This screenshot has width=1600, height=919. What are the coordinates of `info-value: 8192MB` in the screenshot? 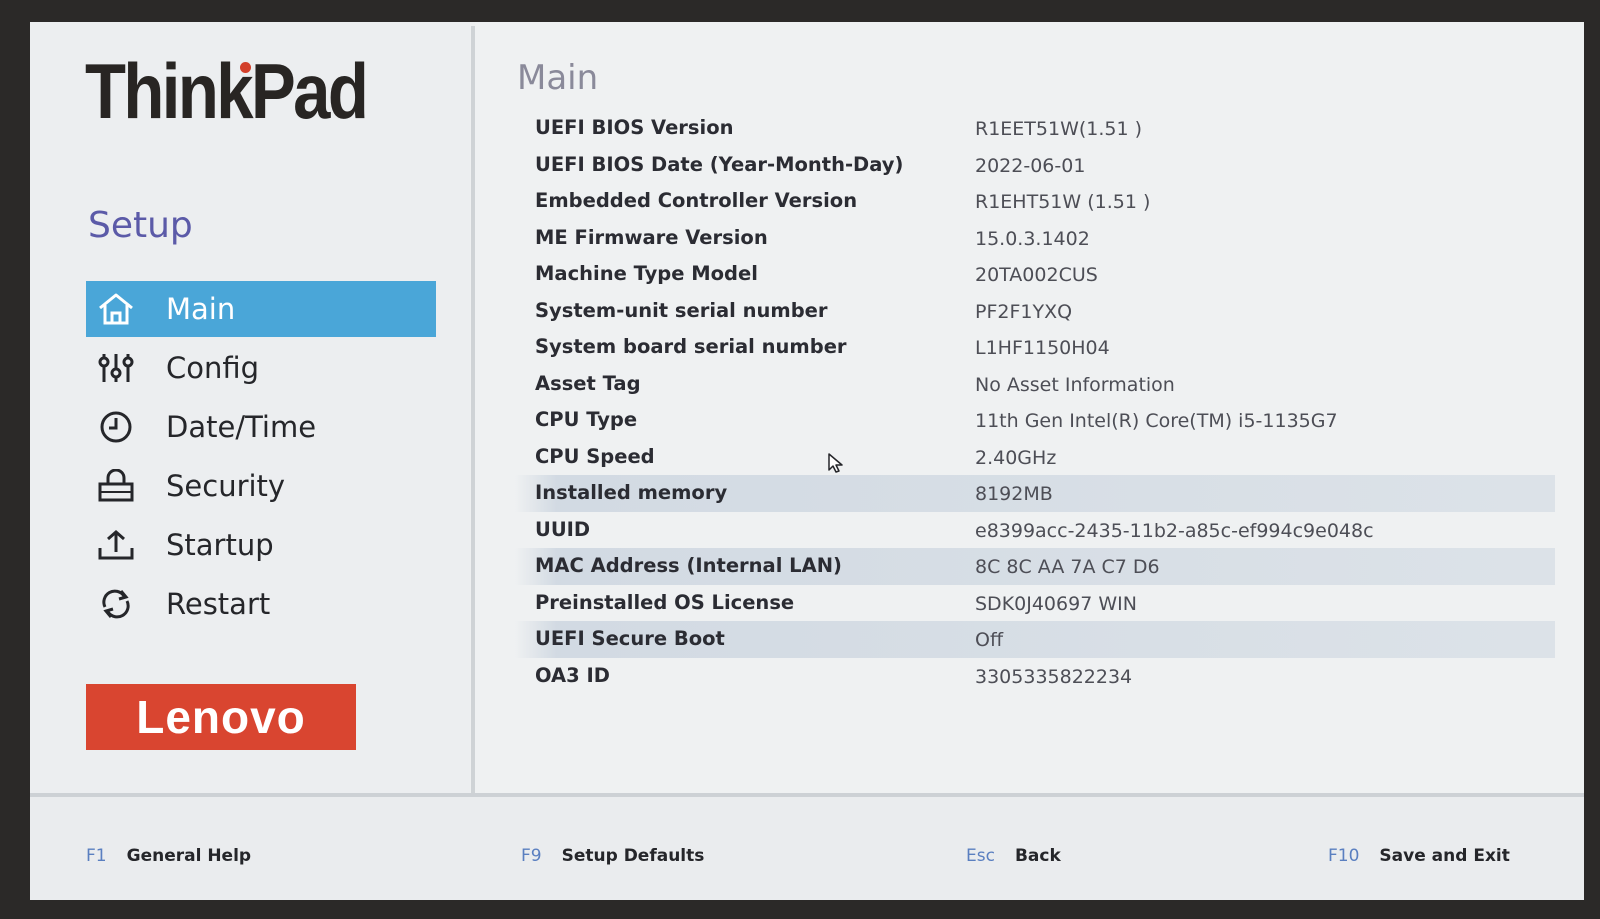 It's located at (1014, 494).